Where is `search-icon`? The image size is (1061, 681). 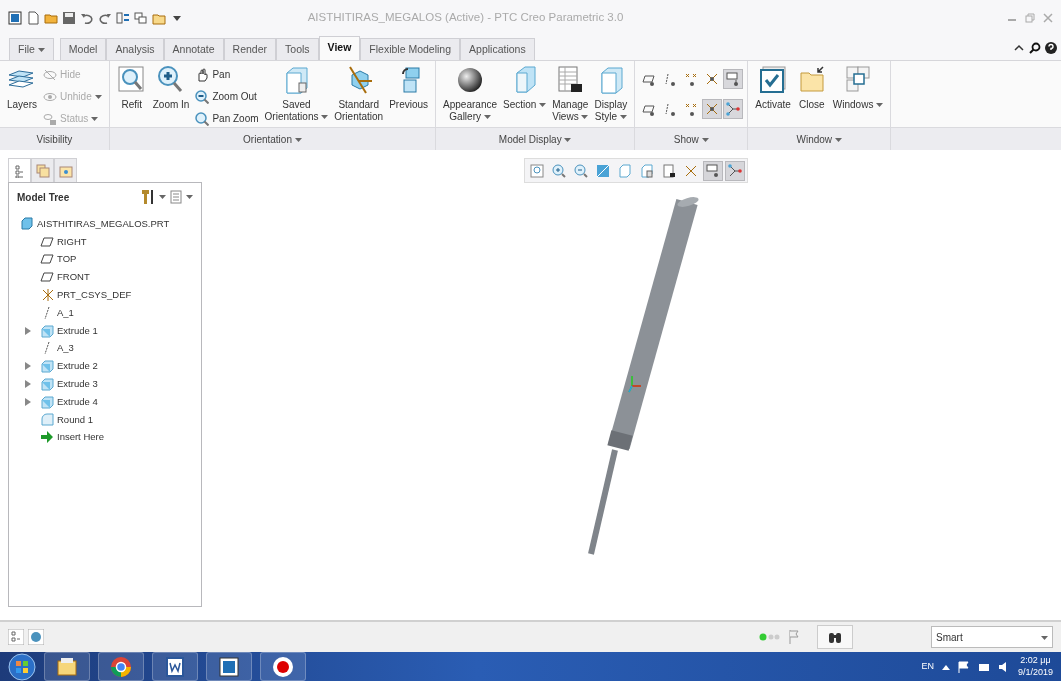
search-icon is located at coordinates (1035, 48).